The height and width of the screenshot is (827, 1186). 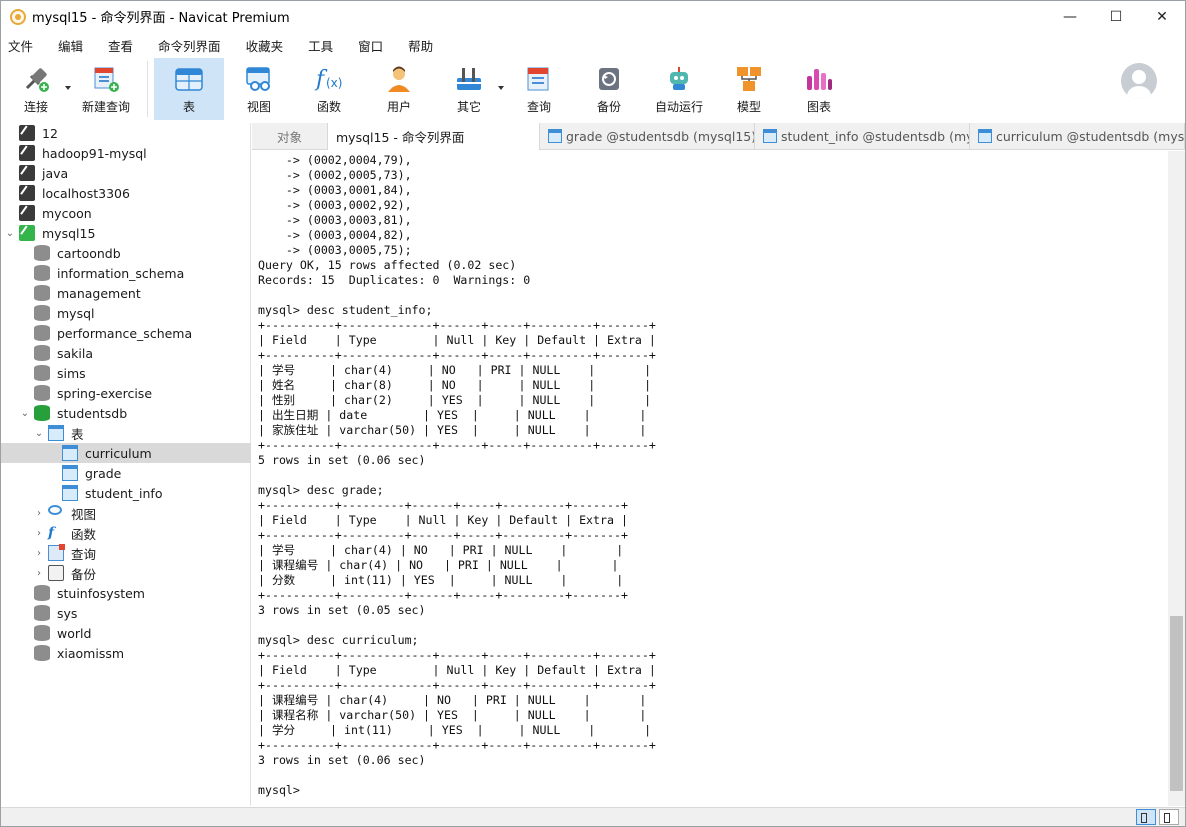 I want to click on model-icon, so click(x=749, y=79).